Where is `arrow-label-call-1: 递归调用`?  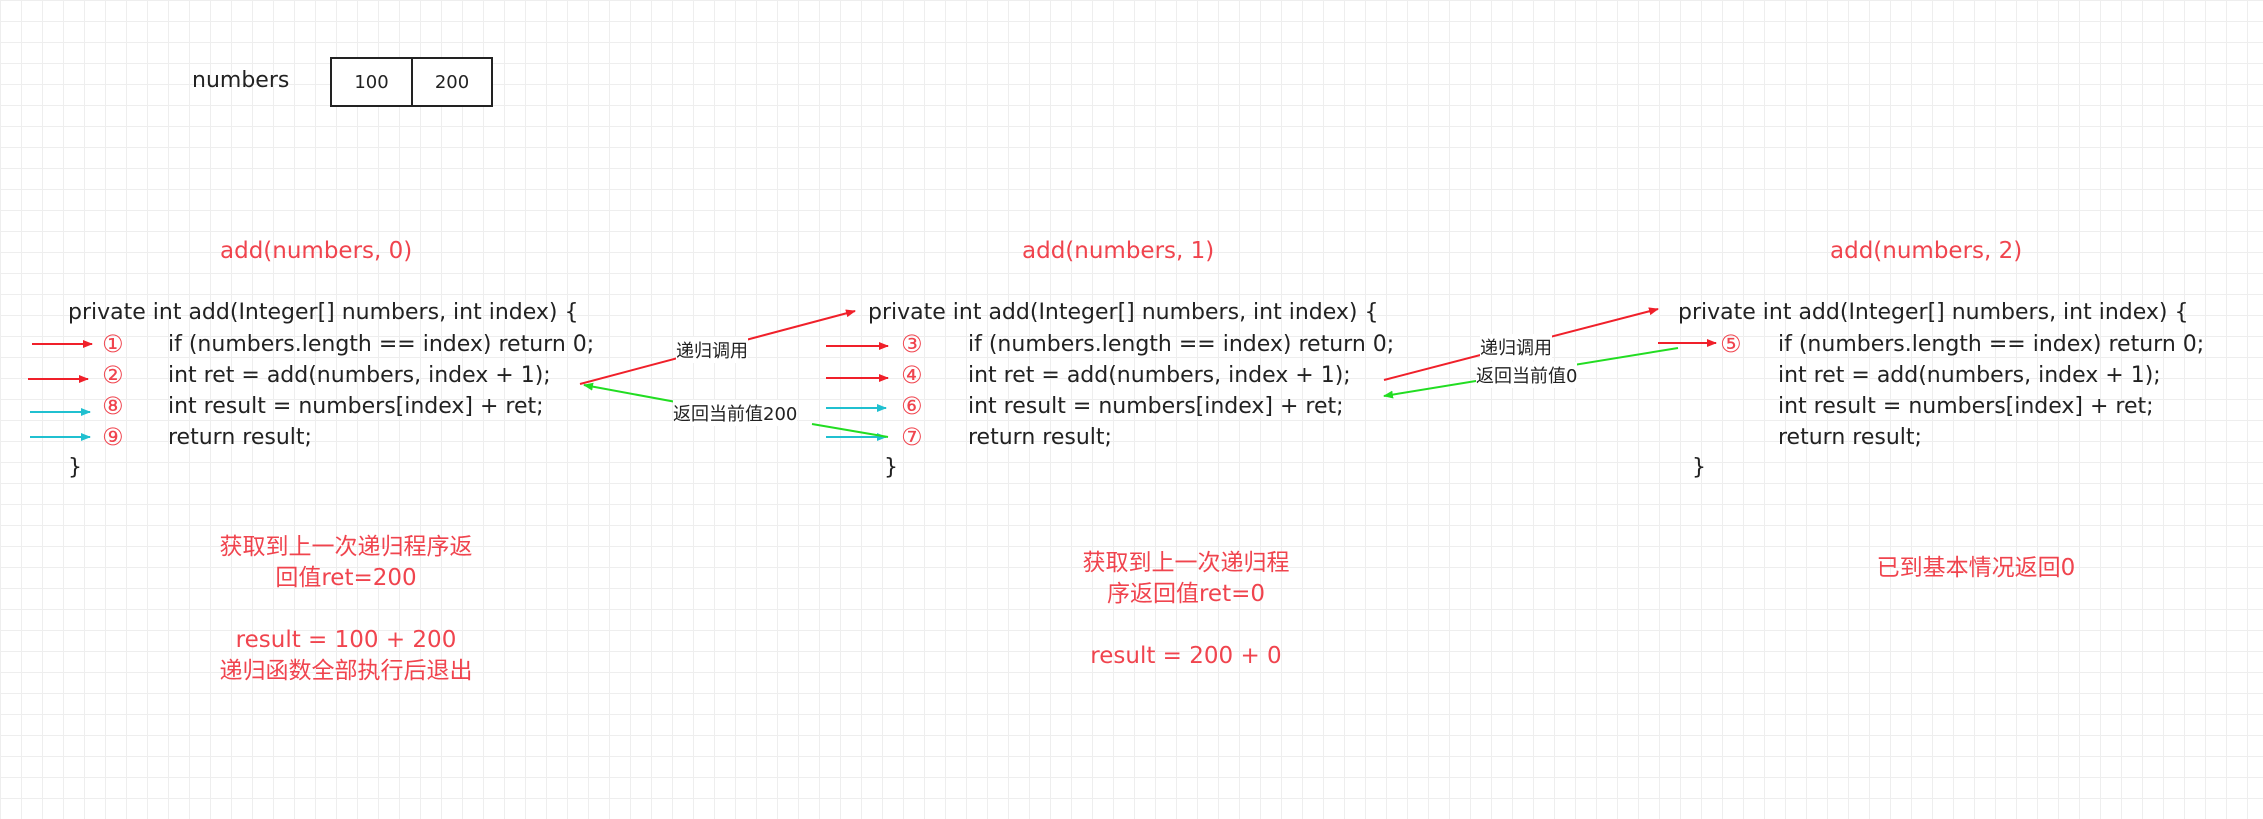
arrow-label-call-1: 递归调用 is located at coordinates (712, 350).